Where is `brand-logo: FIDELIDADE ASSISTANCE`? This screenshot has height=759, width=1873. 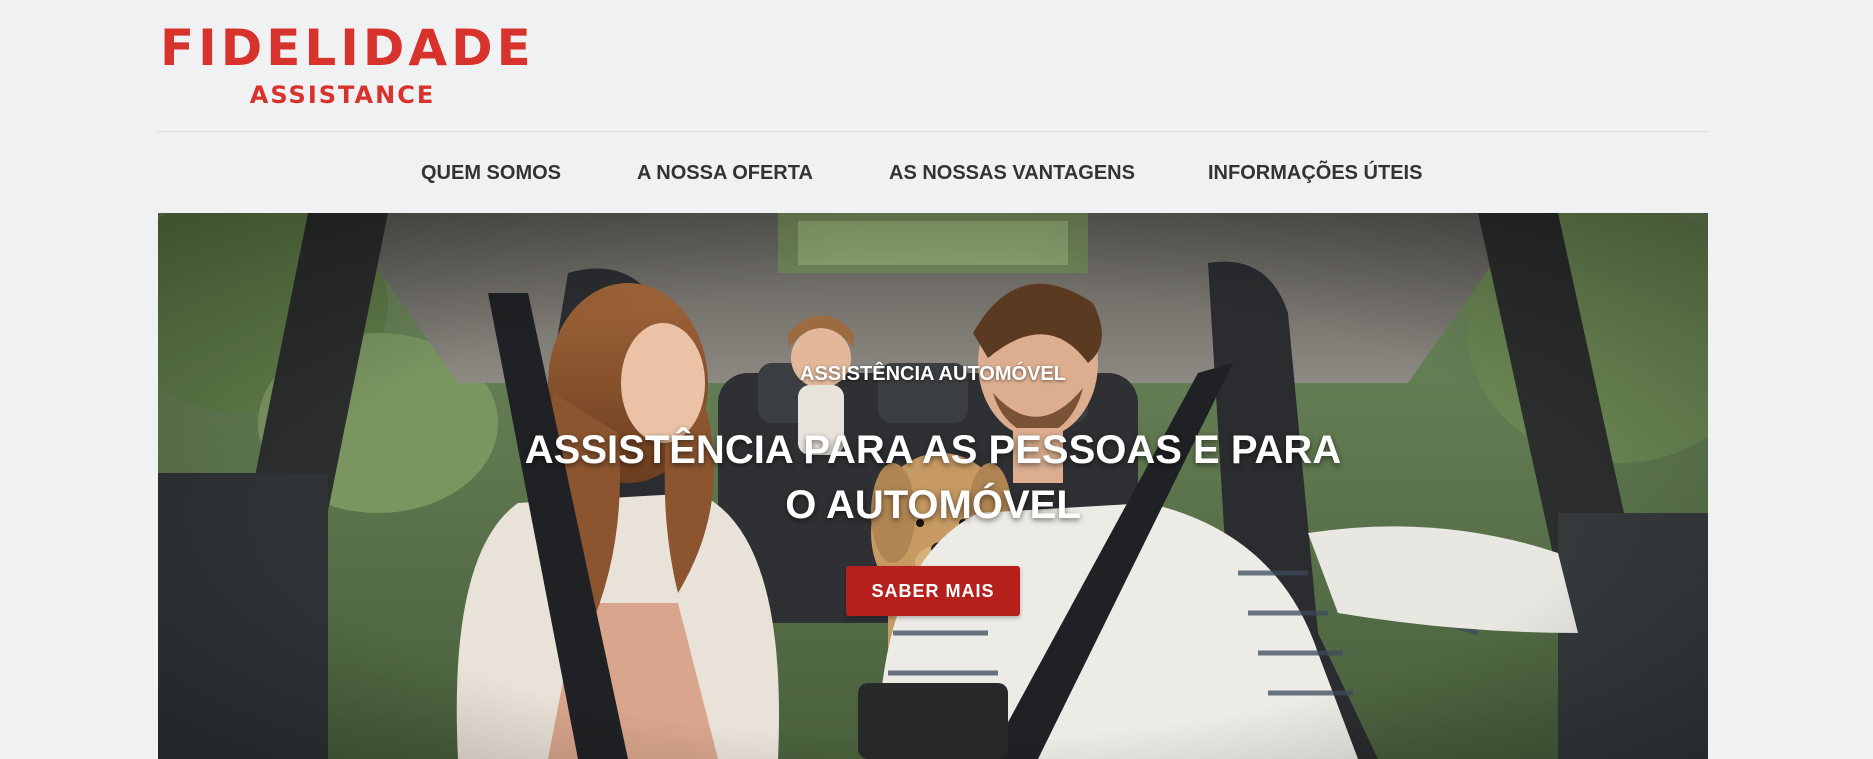
brand-logo: FIDELIDADE ASSISTANCE is located at coordinates (347, 65).